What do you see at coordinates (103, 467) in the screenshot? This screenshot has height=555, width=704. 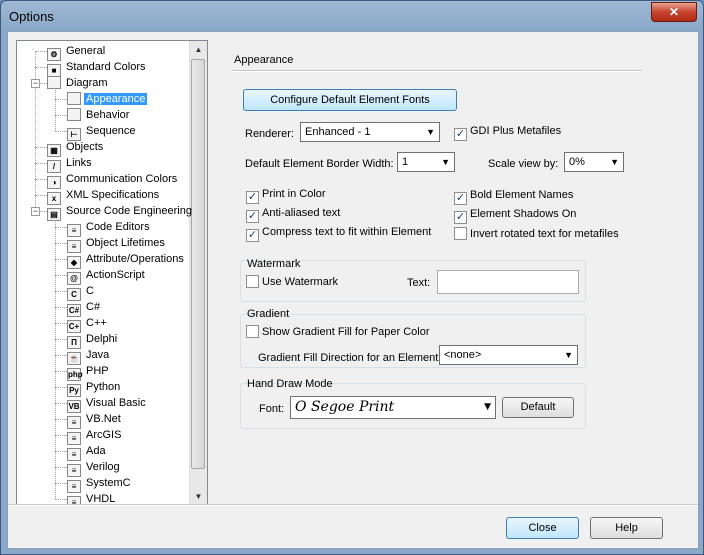 I see `tree-item-label: Verilog` at bounding box center [103, 467].